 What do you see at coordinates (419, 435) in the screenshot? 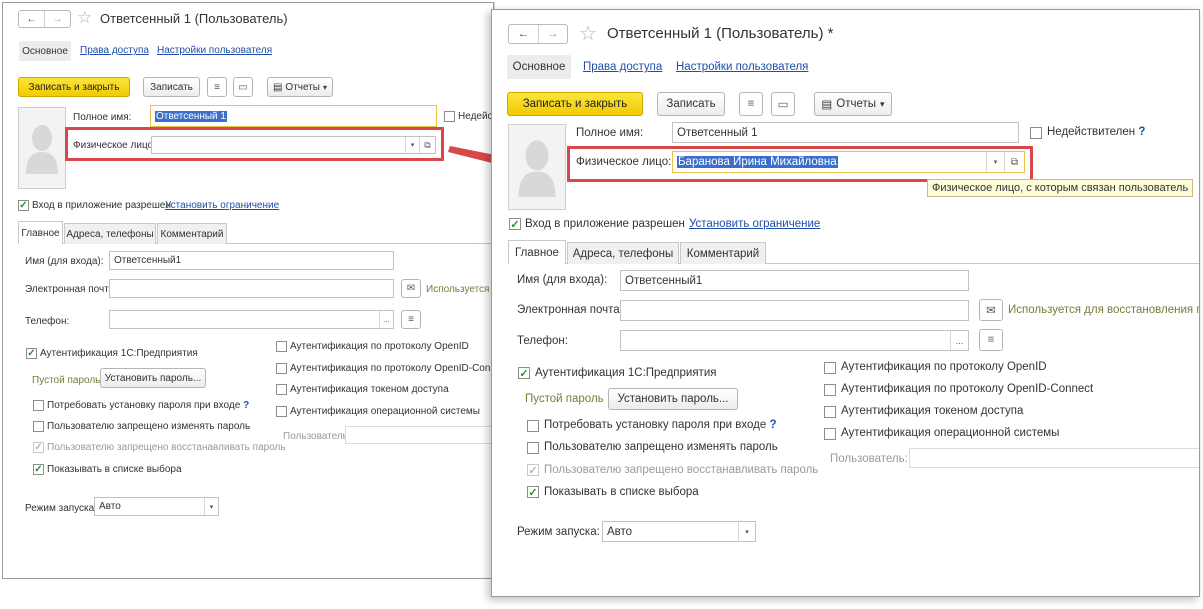
I see `os-user-input` at bounding box center [419, 435].